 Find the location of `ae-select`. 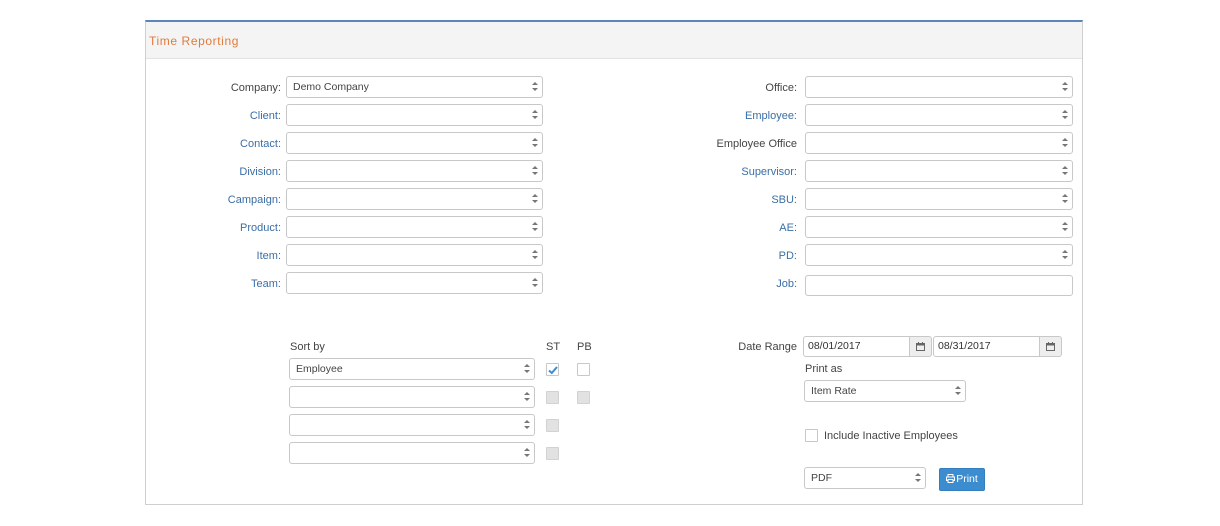

ae-select is located at coordinates (939, 227).